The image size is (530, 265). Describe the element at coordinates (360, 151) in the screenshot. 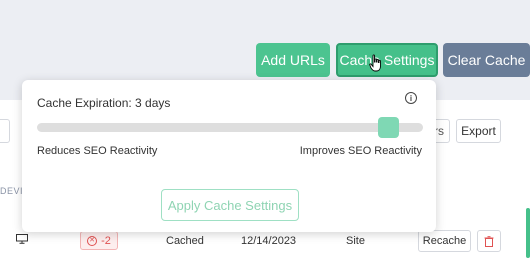

I see `improves-seo-label: Improves SEO Reactivity` at that location.